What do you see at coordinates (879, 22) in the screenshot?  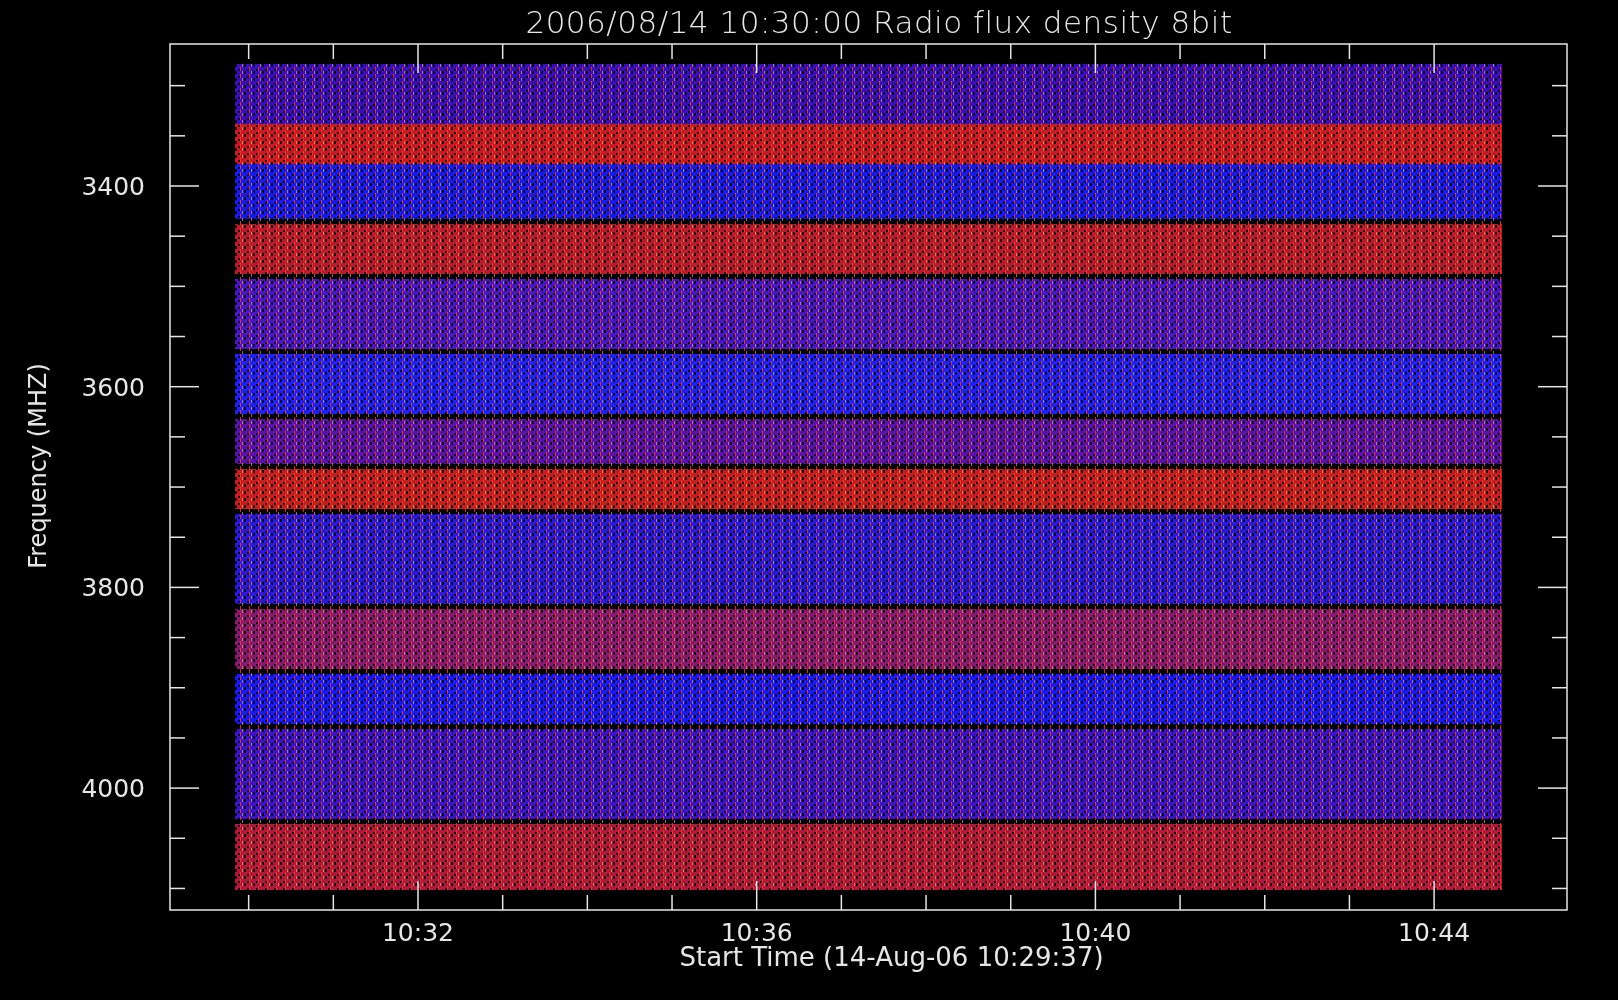 I see `chart-title: 2006/08/14 10:30:00 Radio flux density 8bit` at bounding box center [879, 22].